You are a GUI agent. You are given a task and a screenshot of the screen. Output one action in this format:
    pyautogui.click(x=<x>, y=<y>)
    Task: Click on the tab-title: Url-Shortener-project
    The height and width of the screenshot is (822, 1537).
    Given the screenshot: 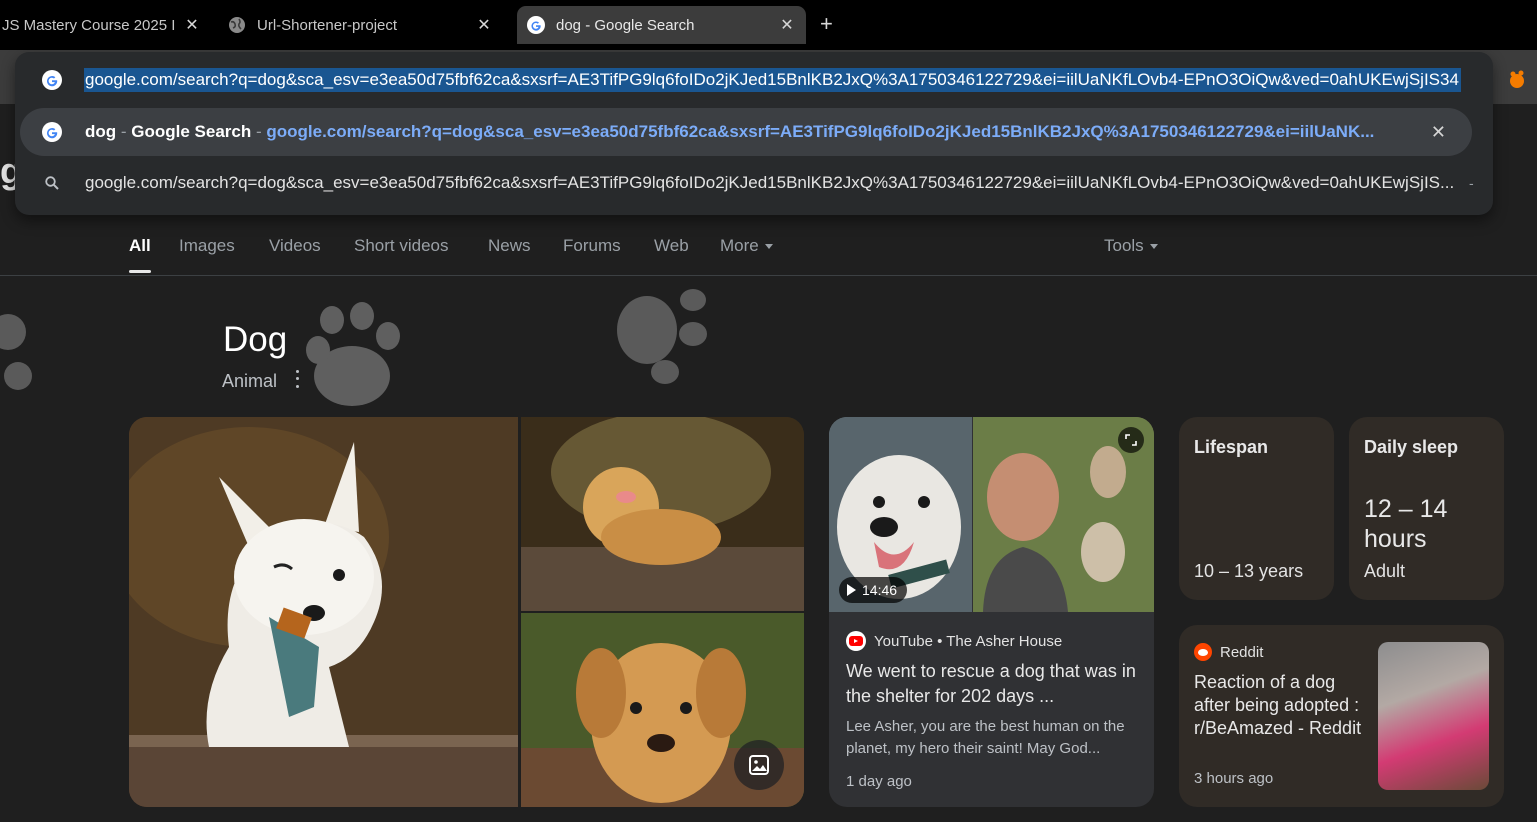 What is the action you would take?
    pyautogui.click(x=327, y=25)
    